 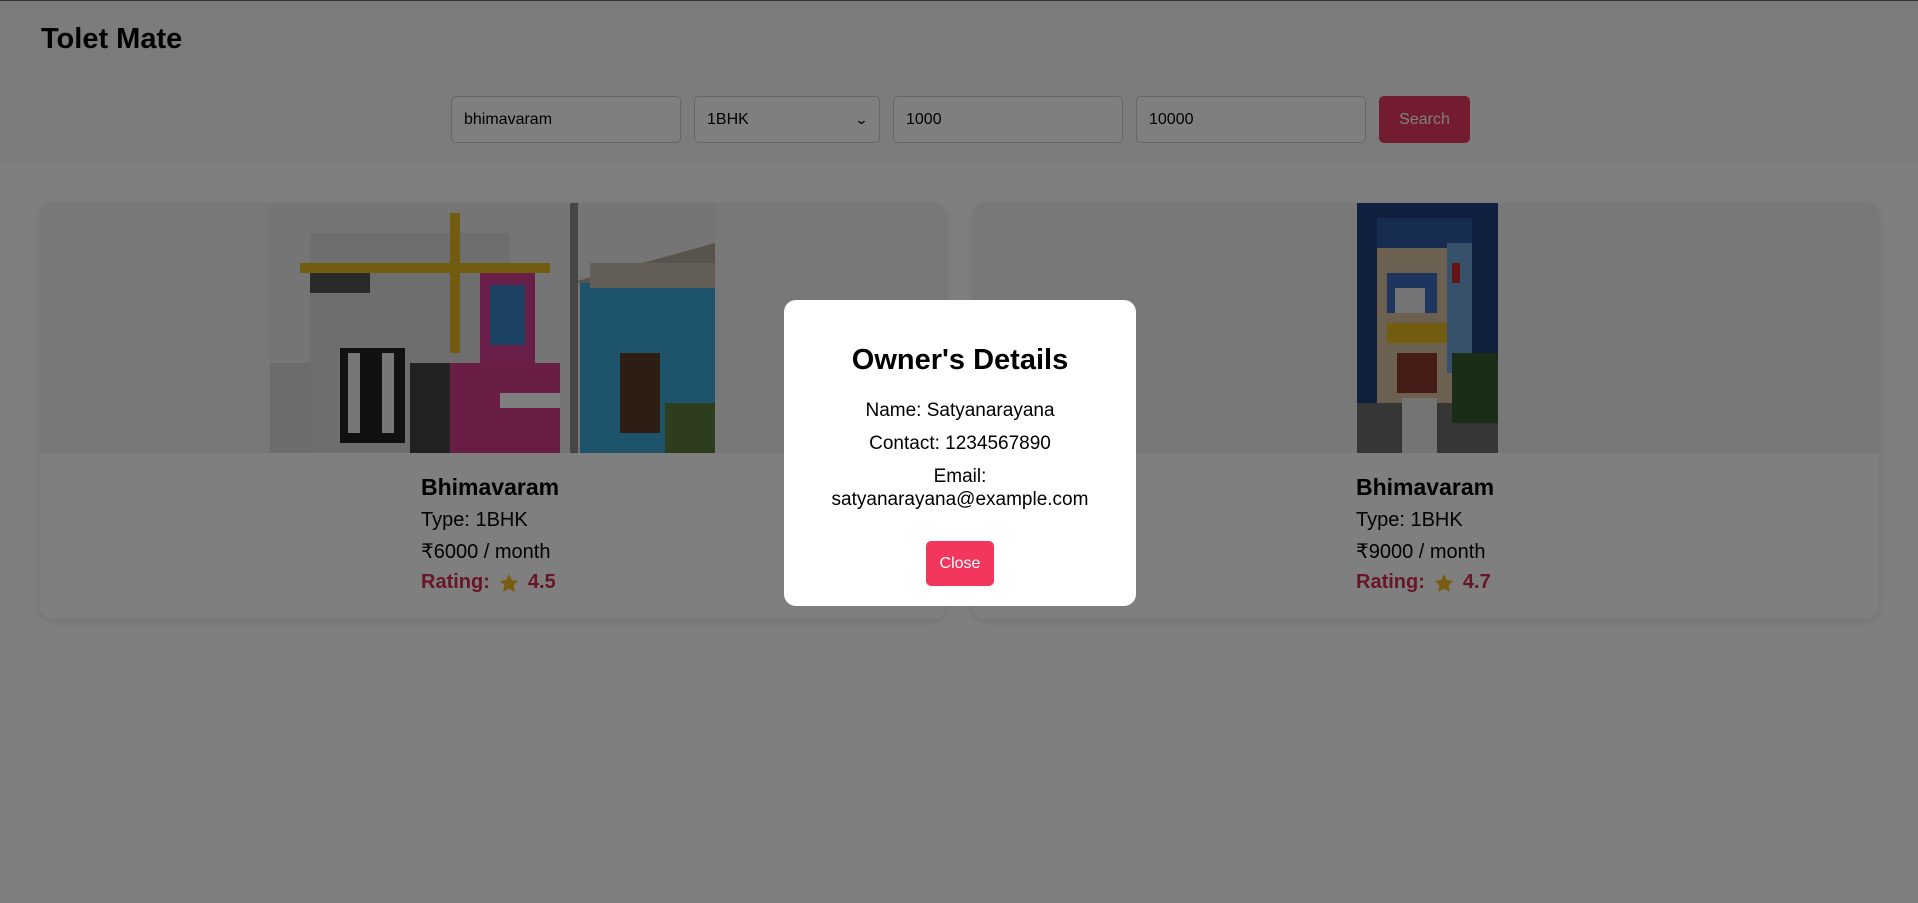 What do you see at coordinates (960, 360) in the screenshot?
I see `modal-title: Owner's Details` at bounding box center [960, 360].